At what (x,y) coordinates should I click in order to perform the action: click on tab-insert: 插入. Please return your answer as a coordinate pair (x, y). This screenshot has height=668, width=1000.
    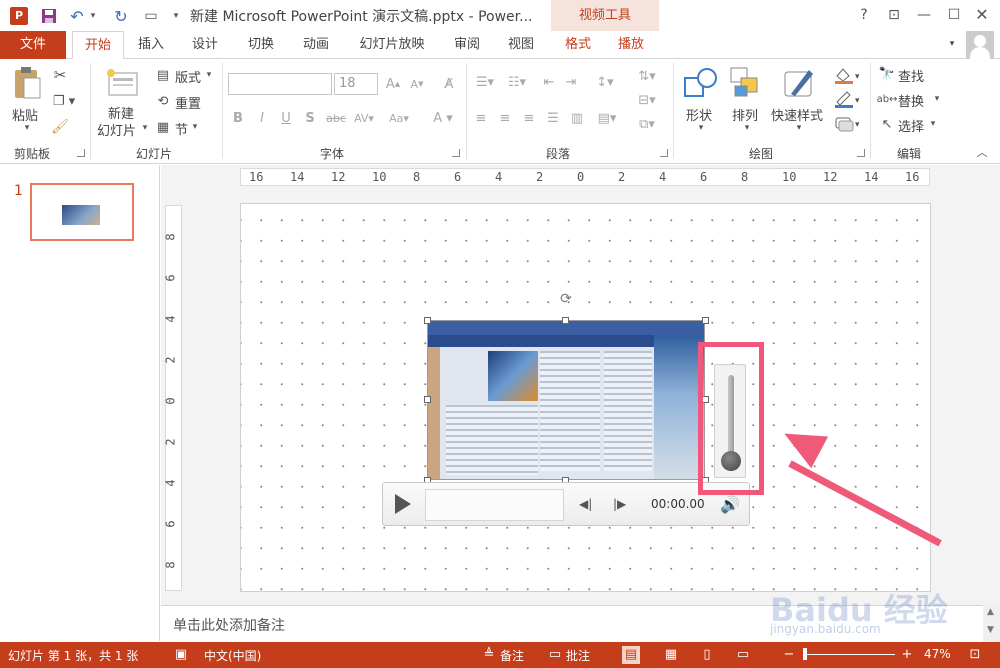
    Looking at the image, I should click on (151, 45).